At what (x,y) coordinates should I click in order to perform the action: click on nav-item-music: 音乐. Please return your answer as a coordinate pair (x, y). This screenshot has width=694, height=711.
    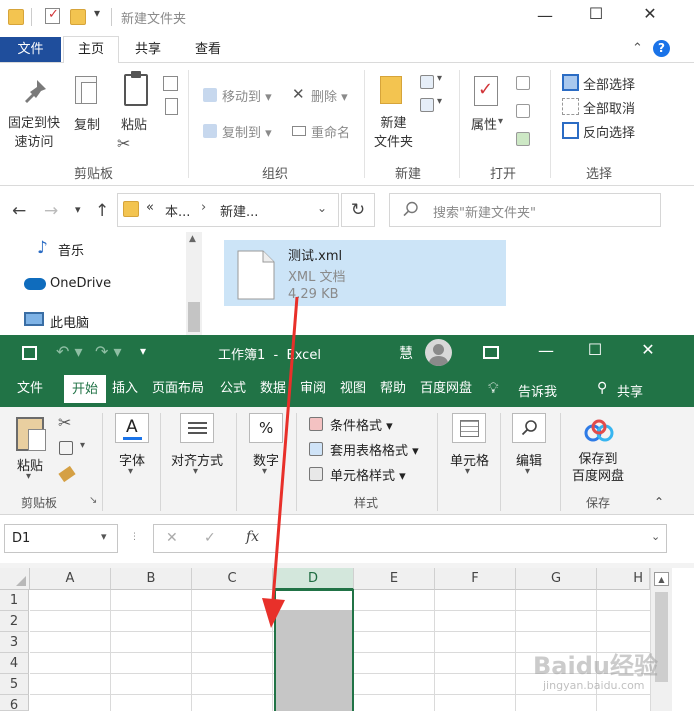
    Looking at the image, I should click on (71, 249).